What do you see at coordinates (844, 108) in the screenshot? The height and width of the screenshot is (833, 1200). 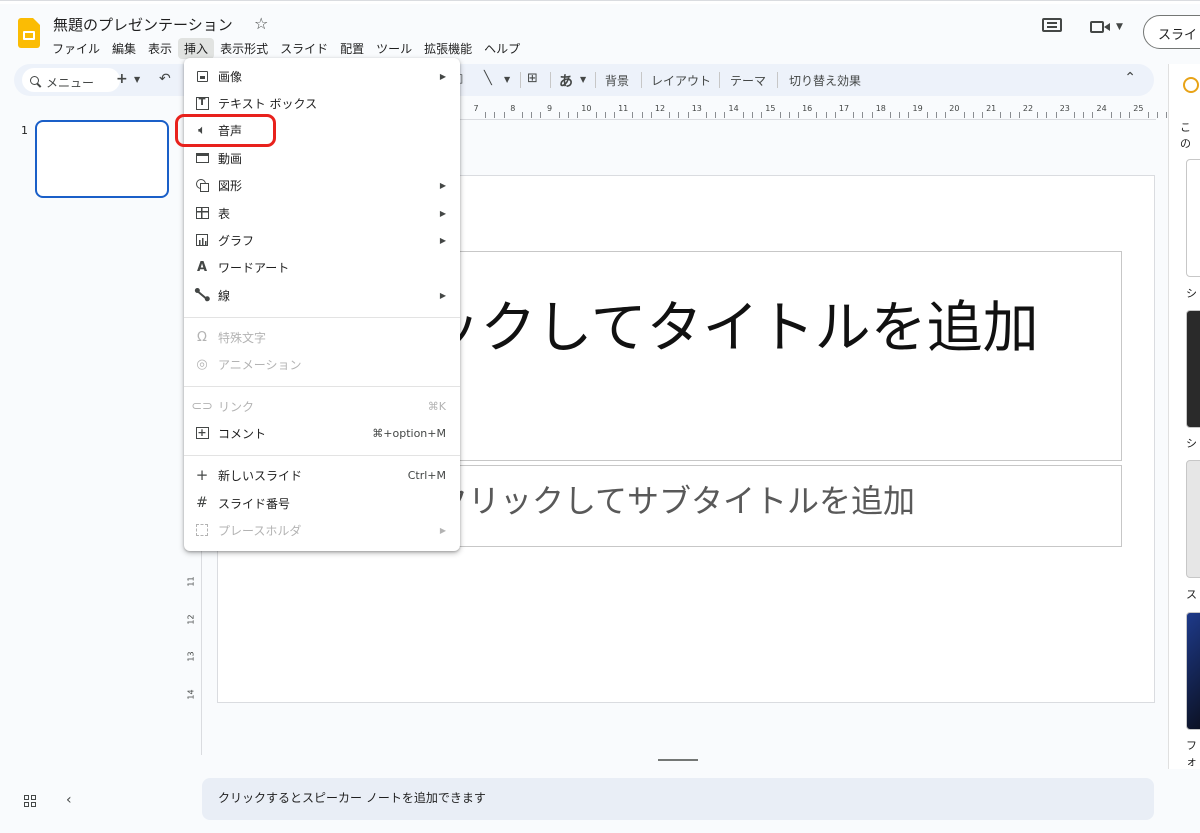 I see `ruler-number: 17` at bounding box center [844, 108].